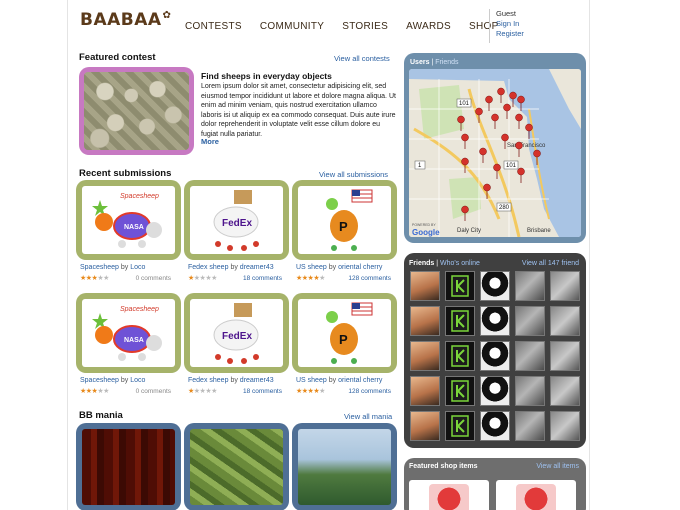  What do you see at coordinates (349, 333) in the screenshot?
I see `us-sheep-art: P` at bounding box center [349, 333].